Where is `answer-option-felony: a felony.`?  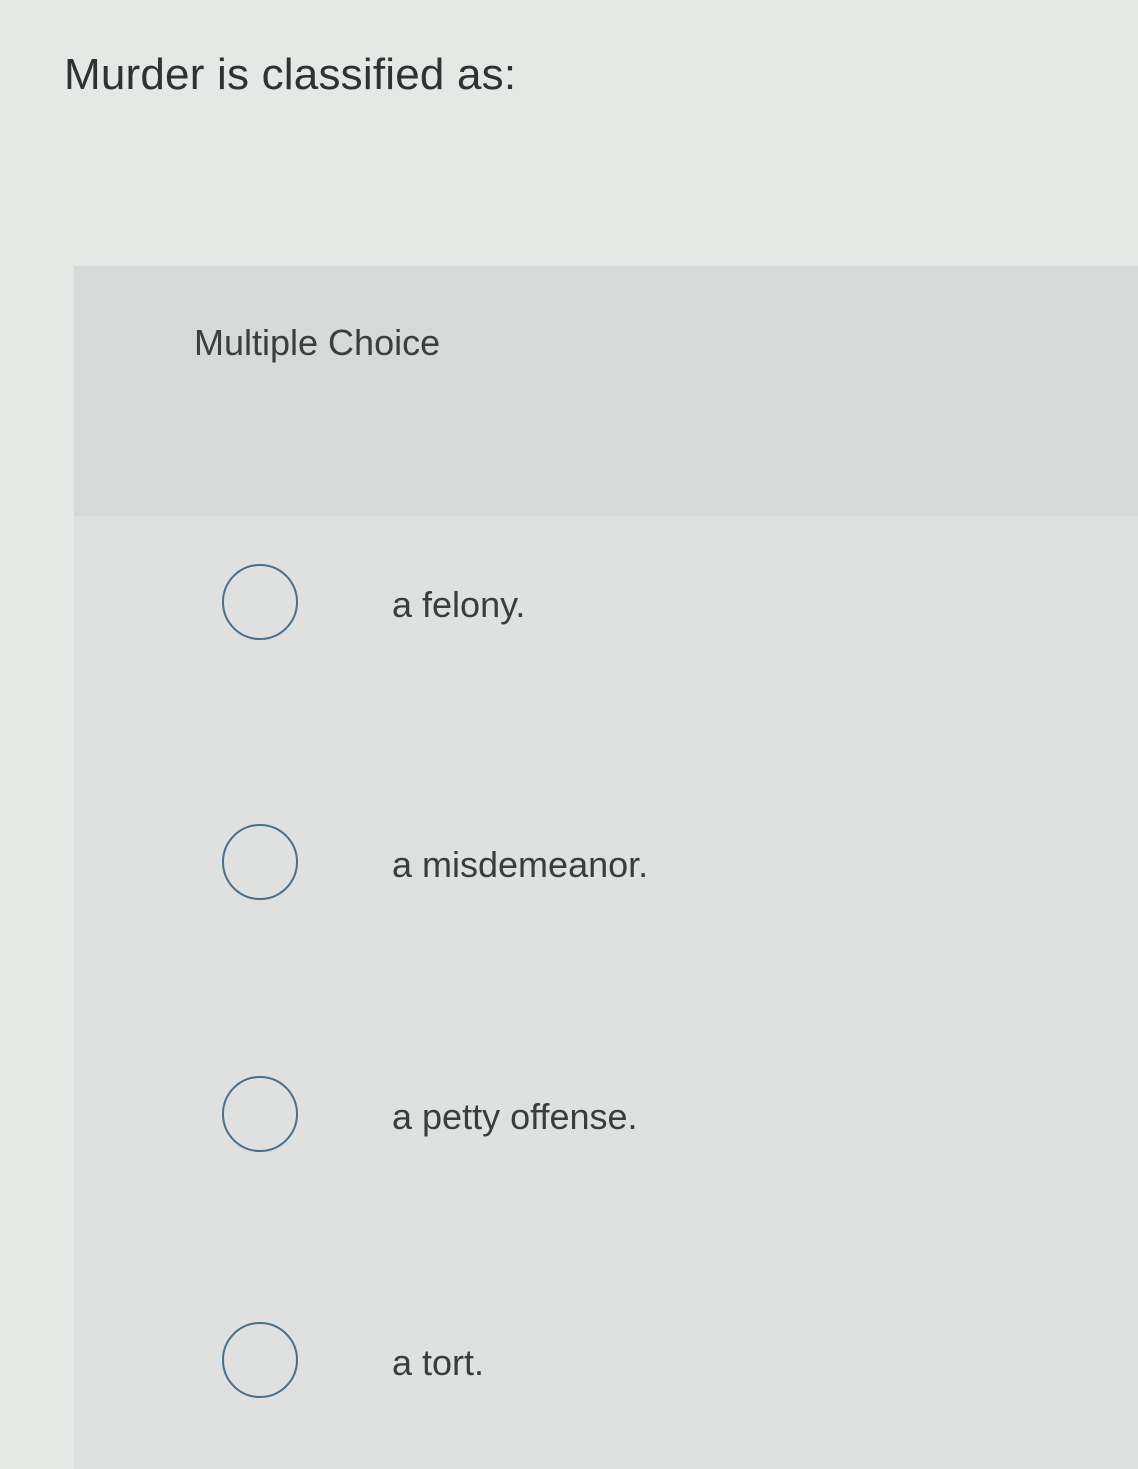 answer-option-felony: a felony. is located at coordinates (614, 609).